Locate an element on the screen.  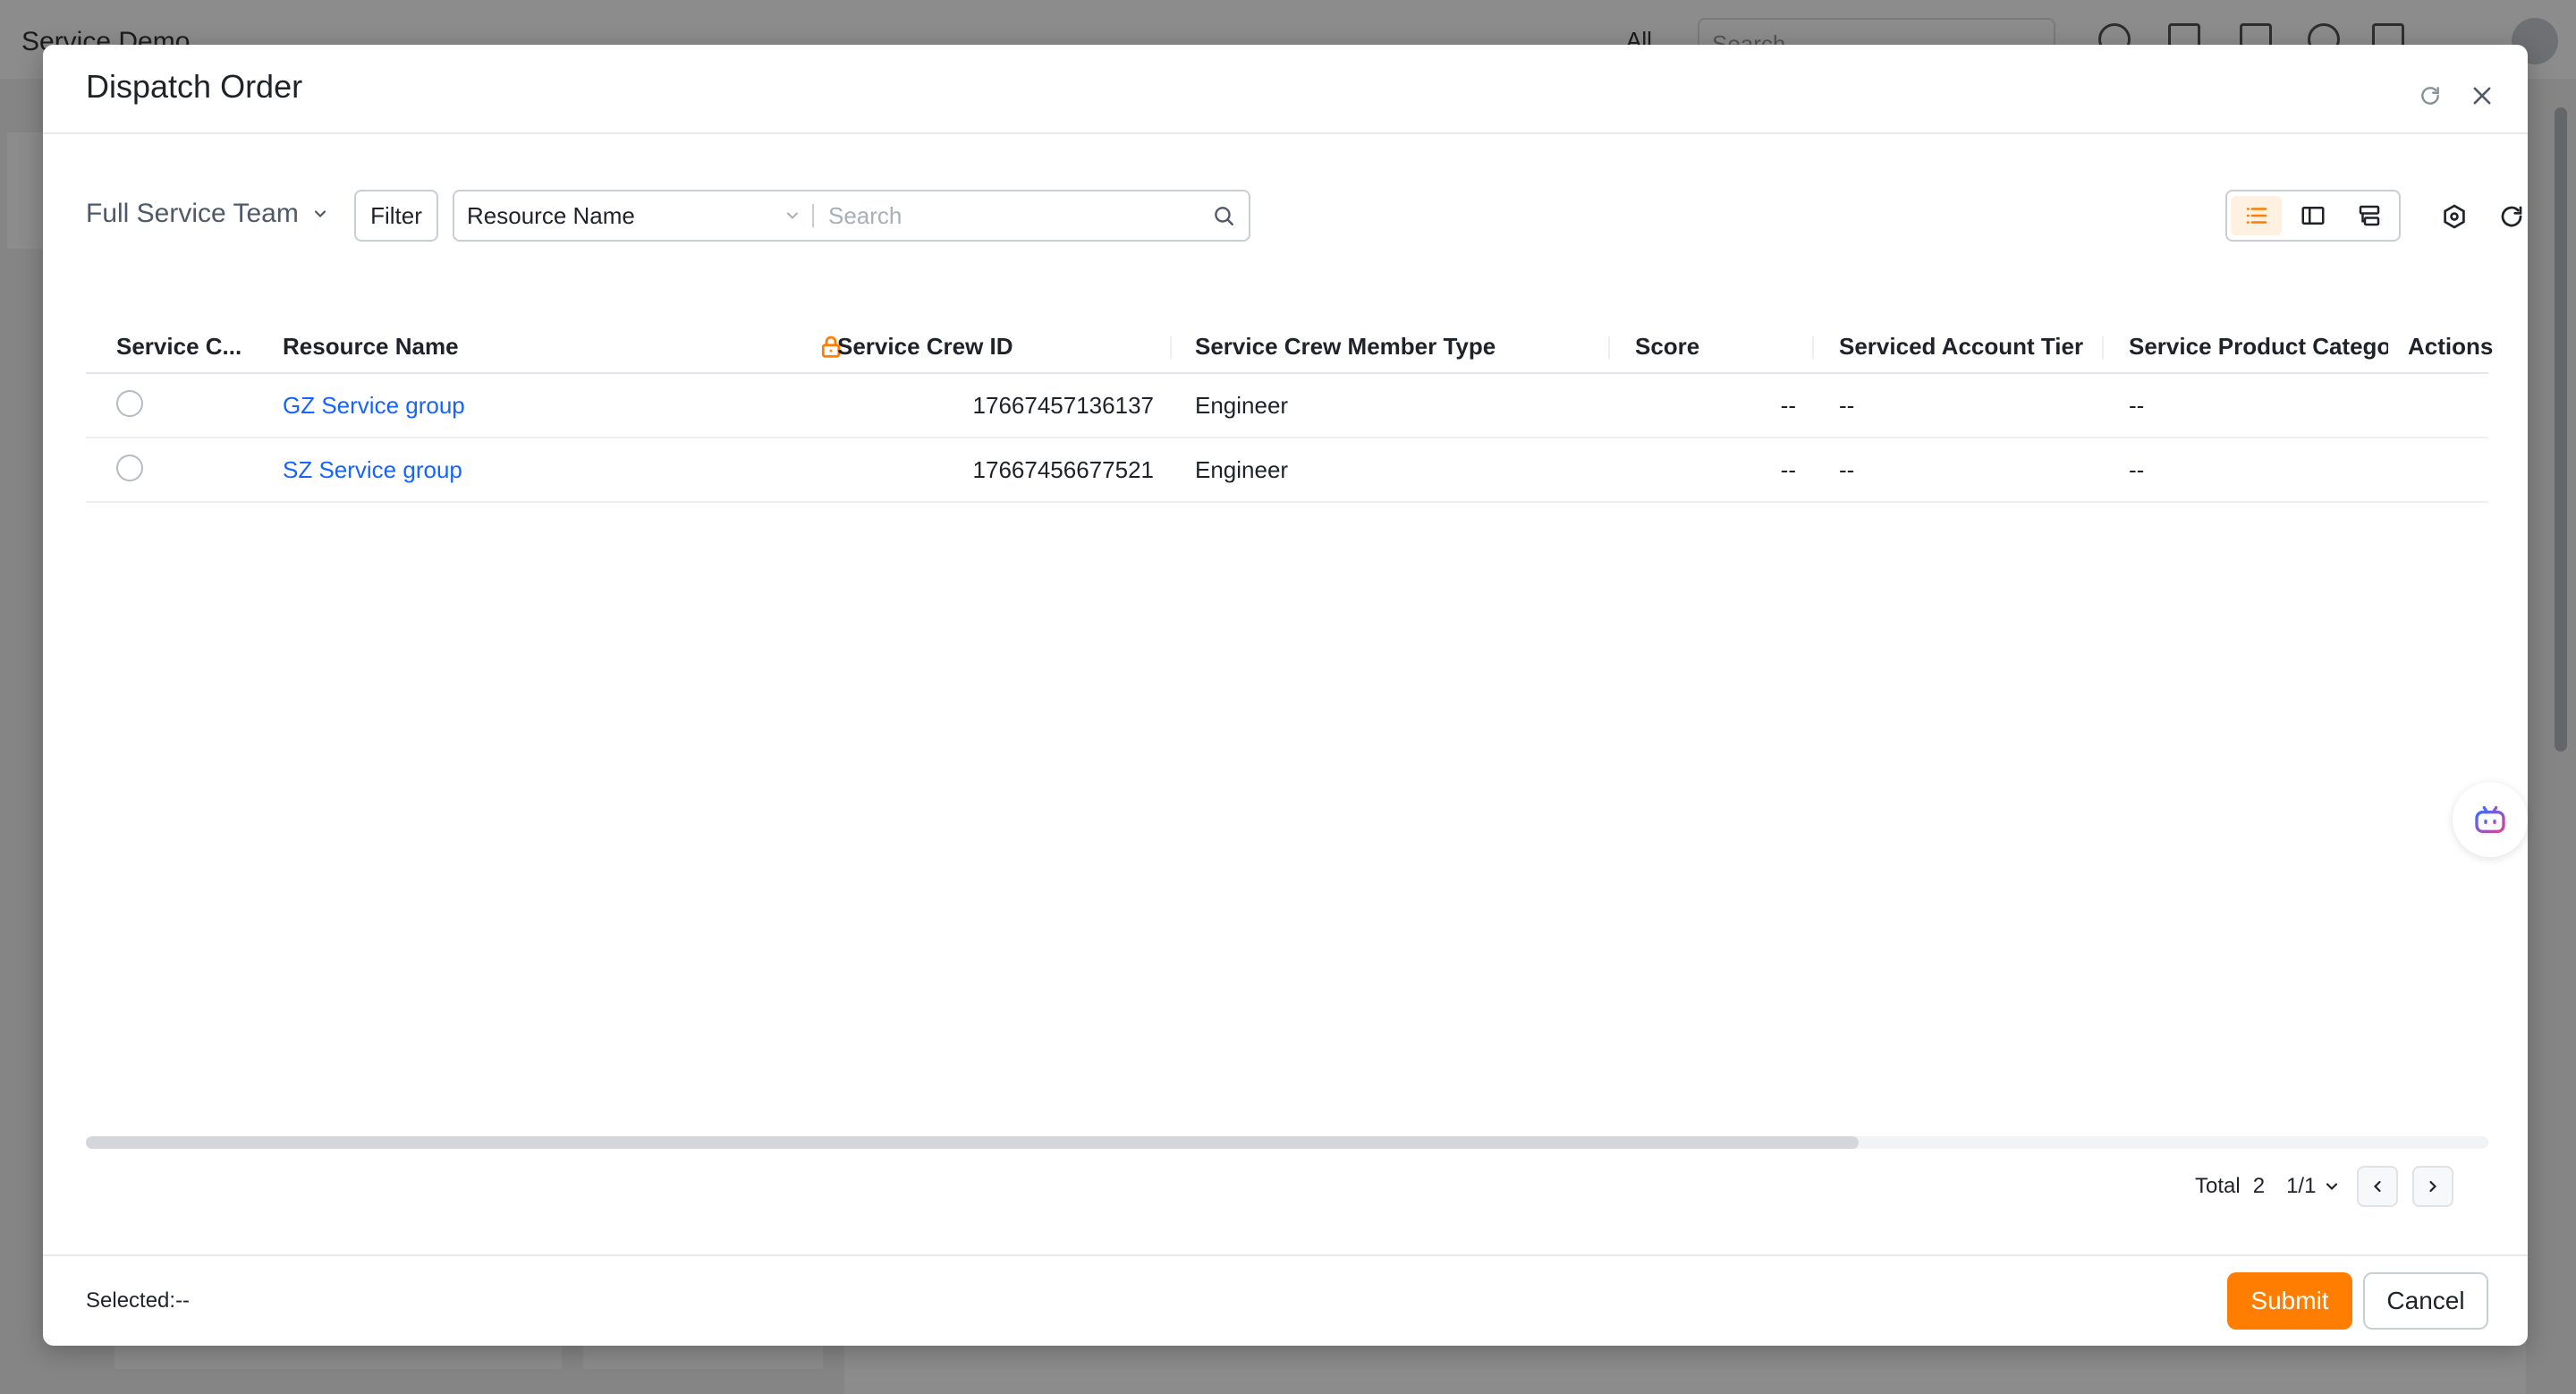
search-button is located at coordinates (1224, 215).